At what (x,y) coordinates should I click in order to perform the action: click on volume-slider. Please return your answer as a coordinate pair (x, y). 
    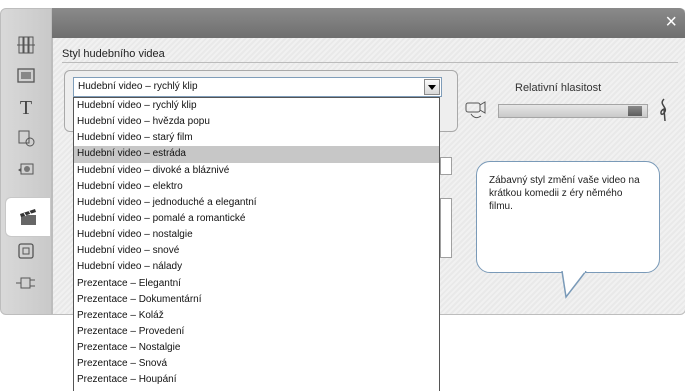
    Looking at the image, I should click on (573, 111).